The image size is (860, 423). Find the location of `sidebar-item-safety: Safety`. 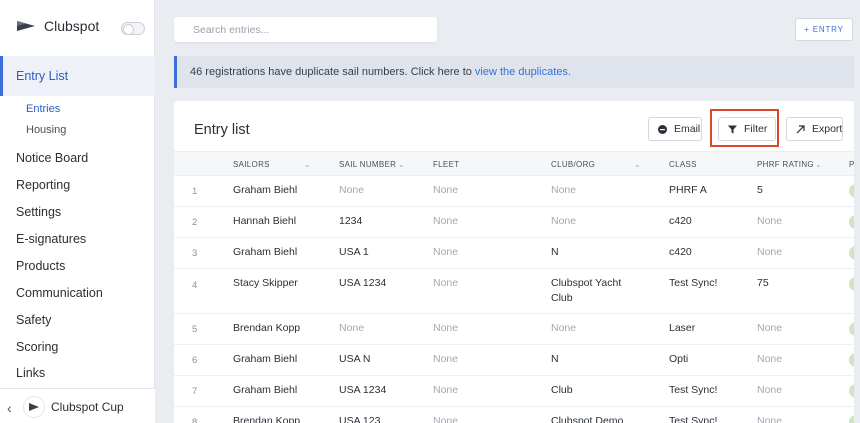

sidebar-item-safety: Safety is located at coordinates (33, 320).